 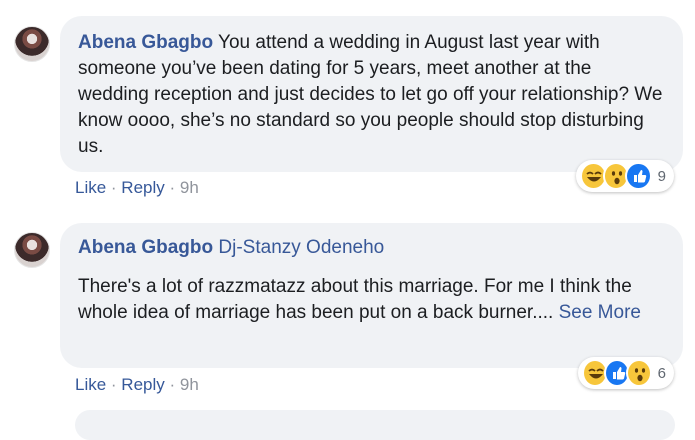 What do you see at coordinates (600, 312) in the screenshot?
I see `see-more-link: See More` at bounding box center [600, 312].